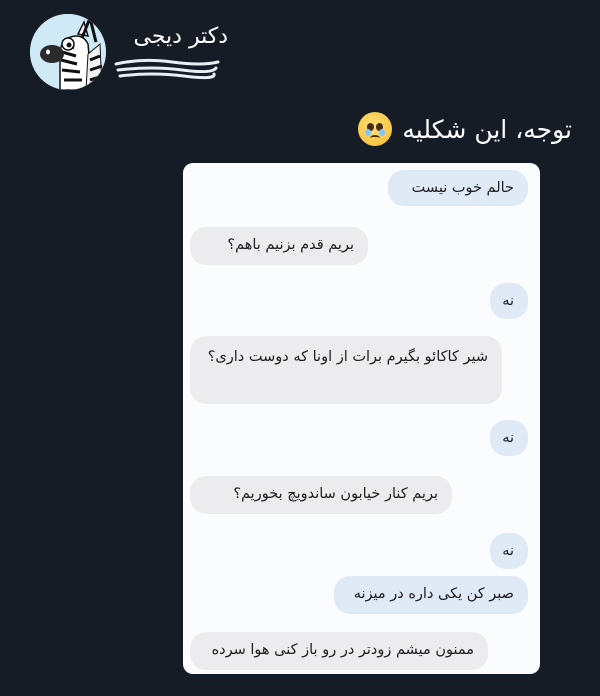 The image size is (600, 696). I want to click on message-sent: حالم خوب نیست, so click(458, 188).